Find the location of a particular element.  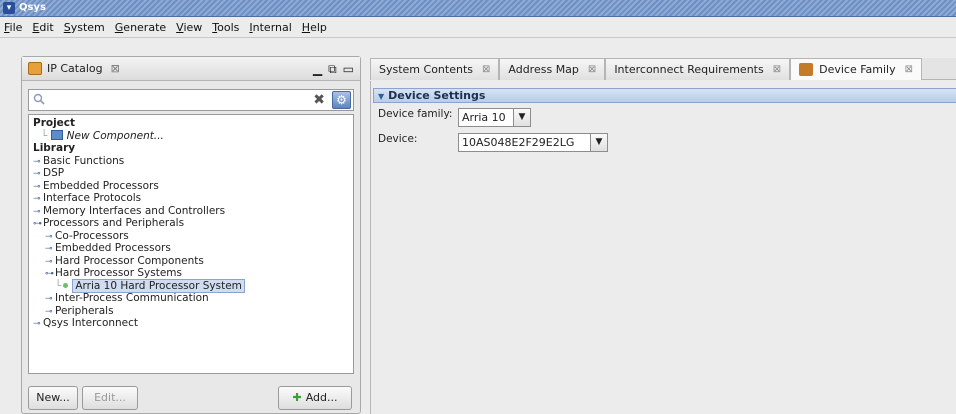

tree-item-inter-process: ⊸ Inter-Process Communication is located at coordinates (191, 298).